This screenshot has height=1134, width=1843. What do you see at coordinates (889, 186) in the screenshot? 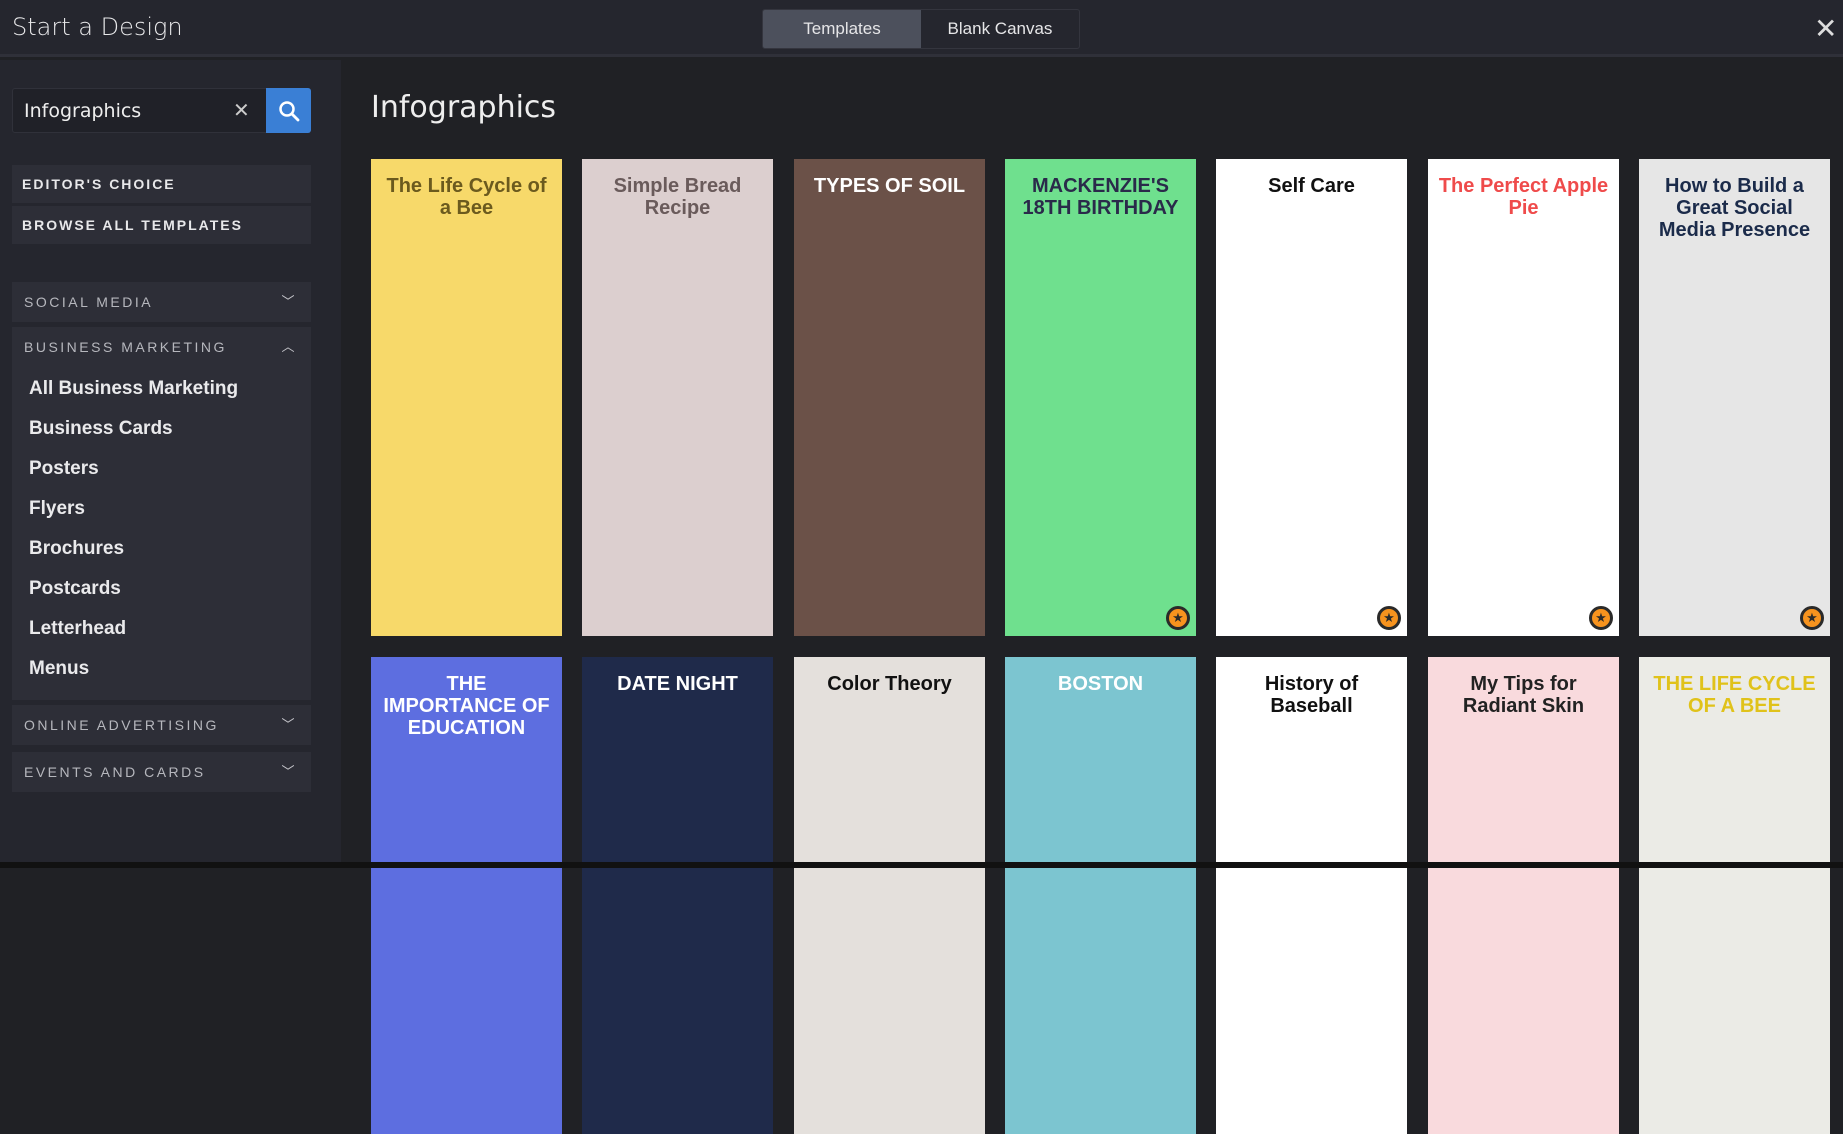
I see `template-title: TYPES OF SOIL` at bounding box center [889, 186].